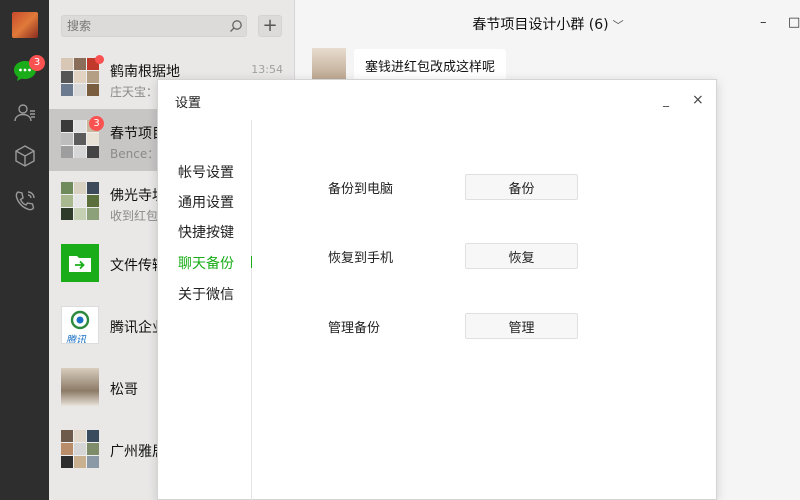  What do you see at coordinates (270, 26) in the screenshot?
I see `add-chat-button: +` at bounding box center [270, 26].